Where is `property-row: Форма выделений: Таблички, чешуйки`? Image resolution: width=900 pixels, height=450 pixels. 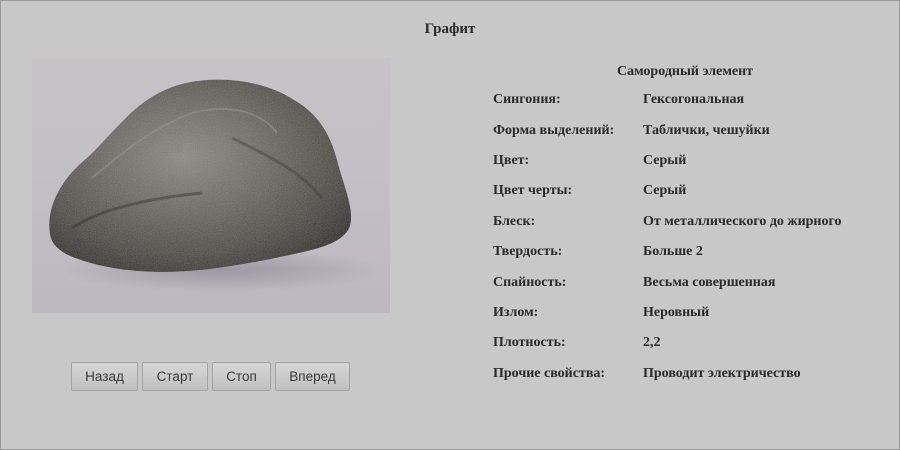
property-row: Форма выделений: Таблички, чешуйки is located at coordinates (693, 130).